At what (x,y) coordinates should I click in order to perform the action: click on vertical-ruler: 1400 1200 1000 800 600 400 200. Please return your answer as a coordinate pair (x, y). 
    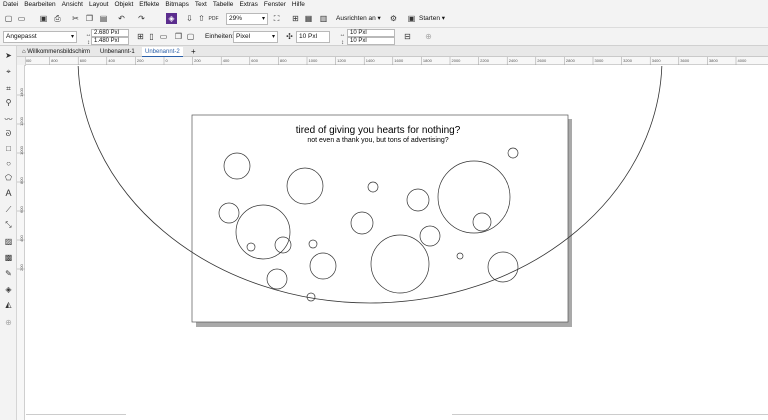
    Looking at the image, I should click on (21, 242).